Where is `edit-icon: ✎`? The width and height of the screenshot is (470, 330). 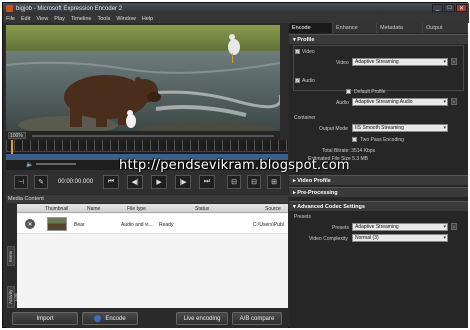 edit-icon: ✎ is located at coordinates (41, 182).